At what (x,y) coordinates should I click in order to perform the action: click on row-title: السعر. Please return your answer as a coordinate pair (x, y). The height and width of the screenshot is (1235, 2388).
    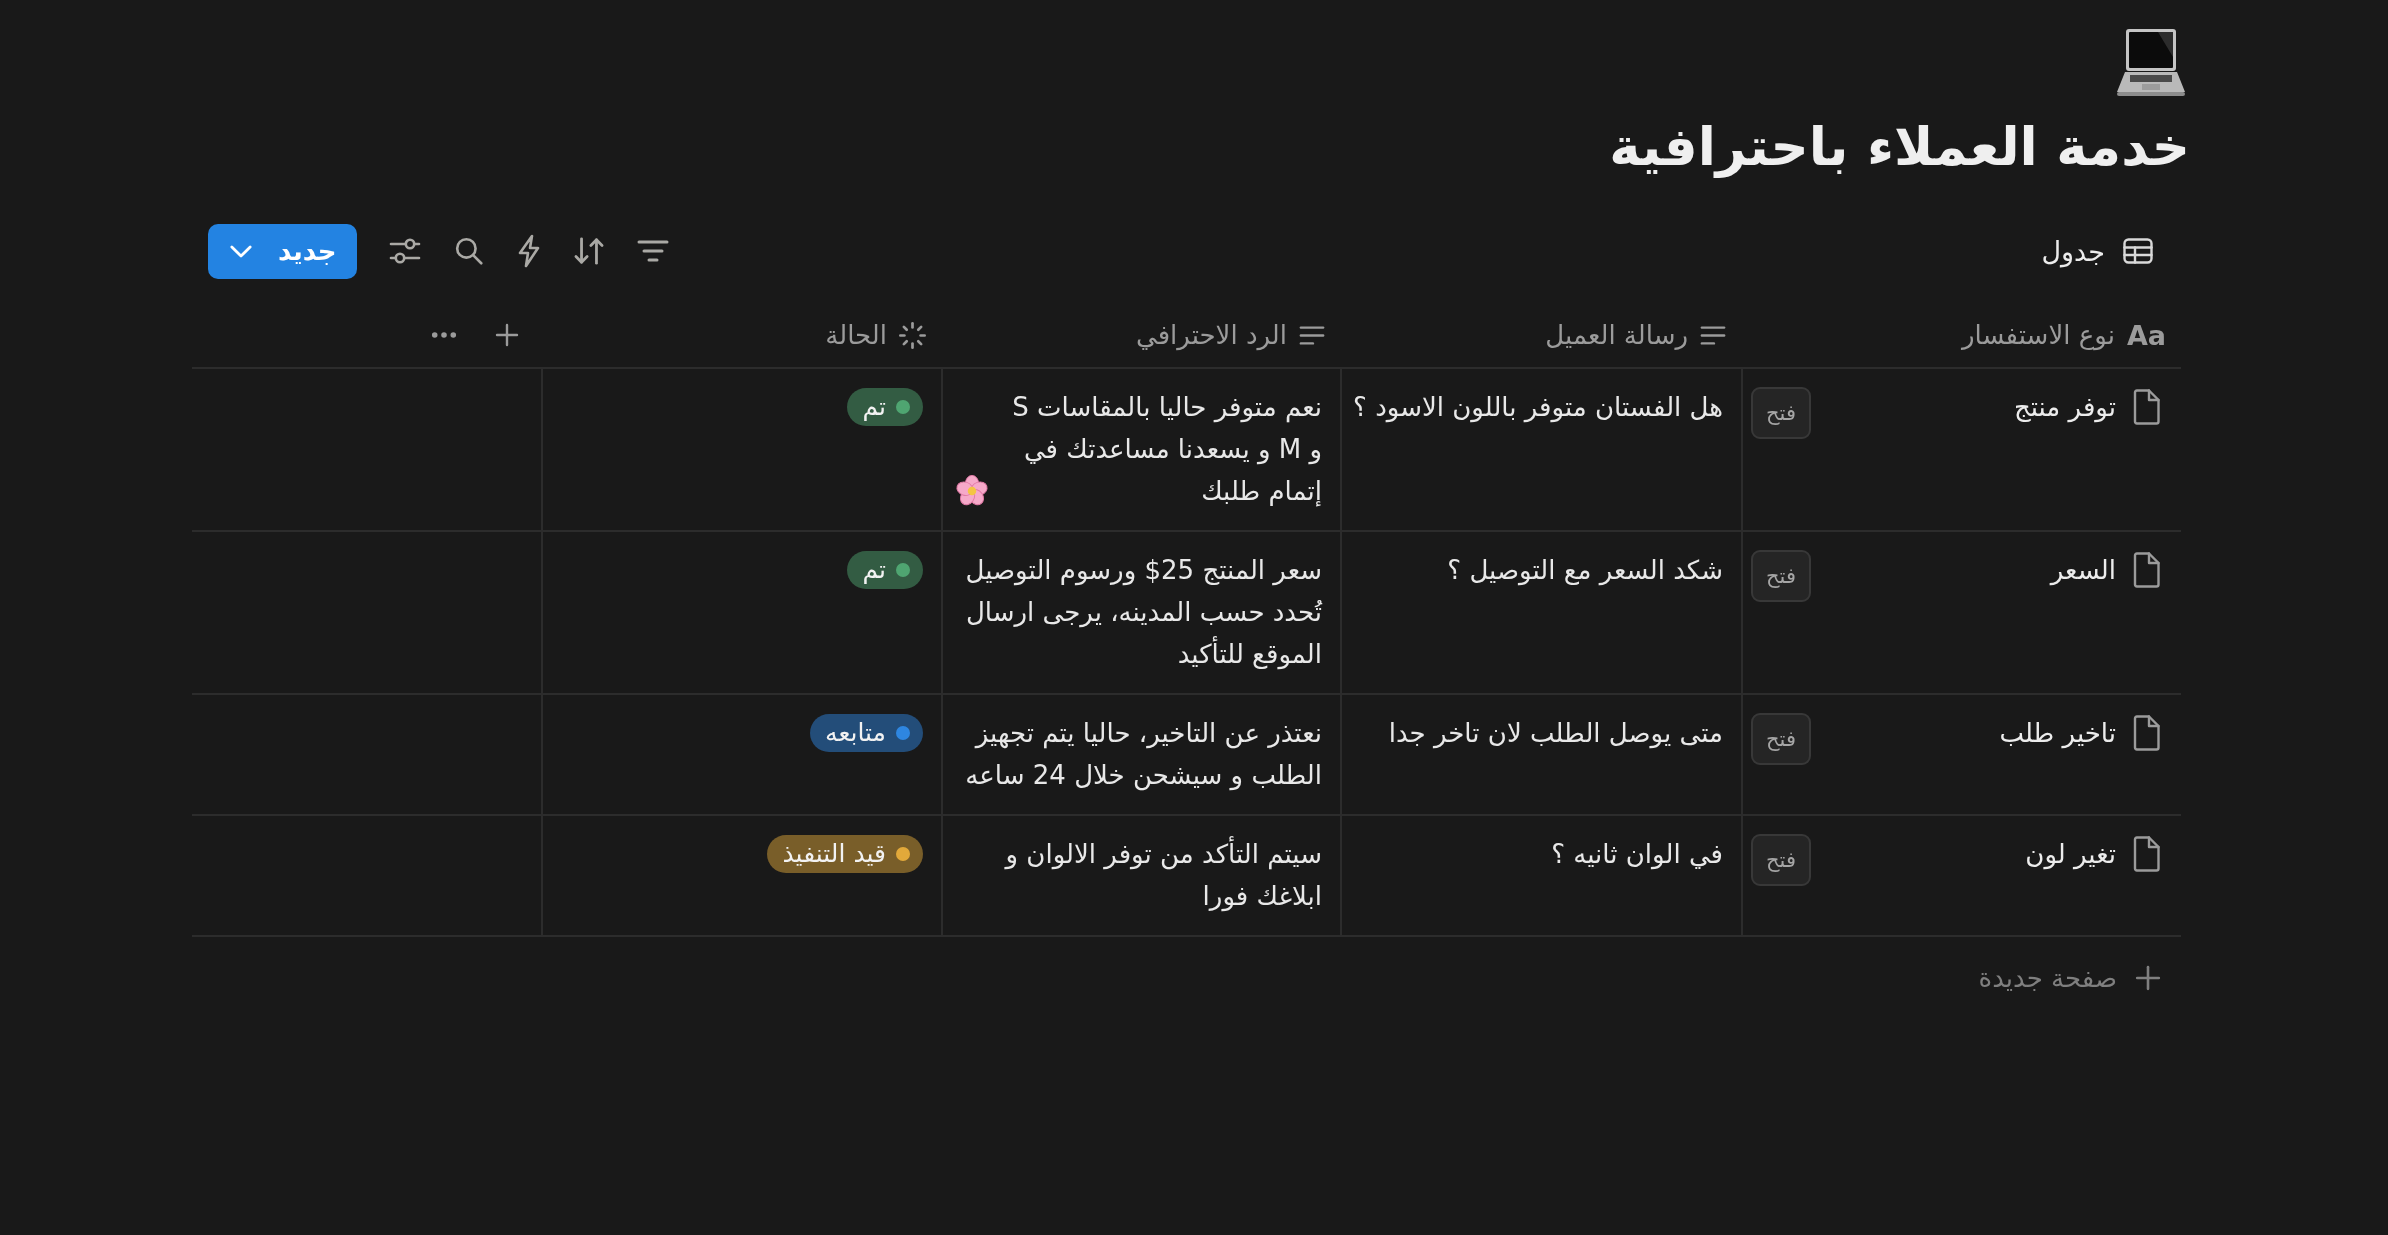
    Looking at the image, I should click on (2083, 570).